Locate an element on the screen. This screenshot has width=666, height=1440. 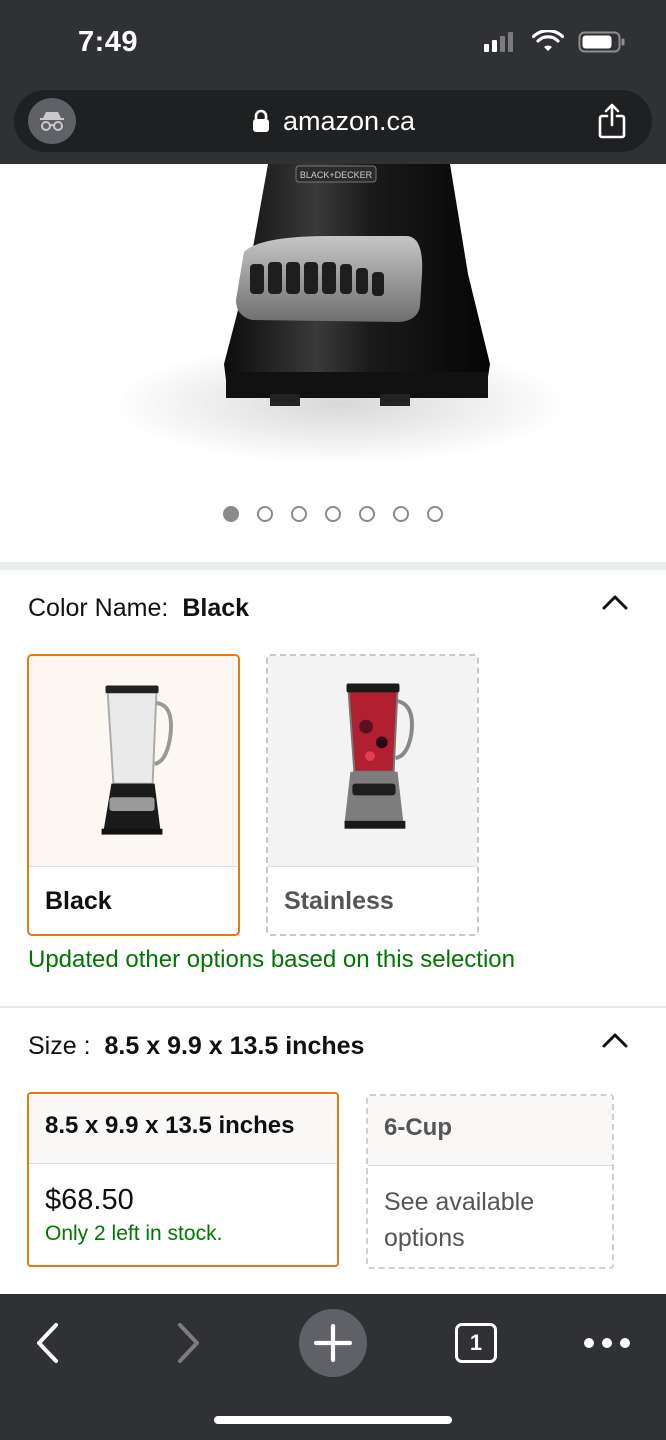
back-button is located at coordinates (47, 1343).